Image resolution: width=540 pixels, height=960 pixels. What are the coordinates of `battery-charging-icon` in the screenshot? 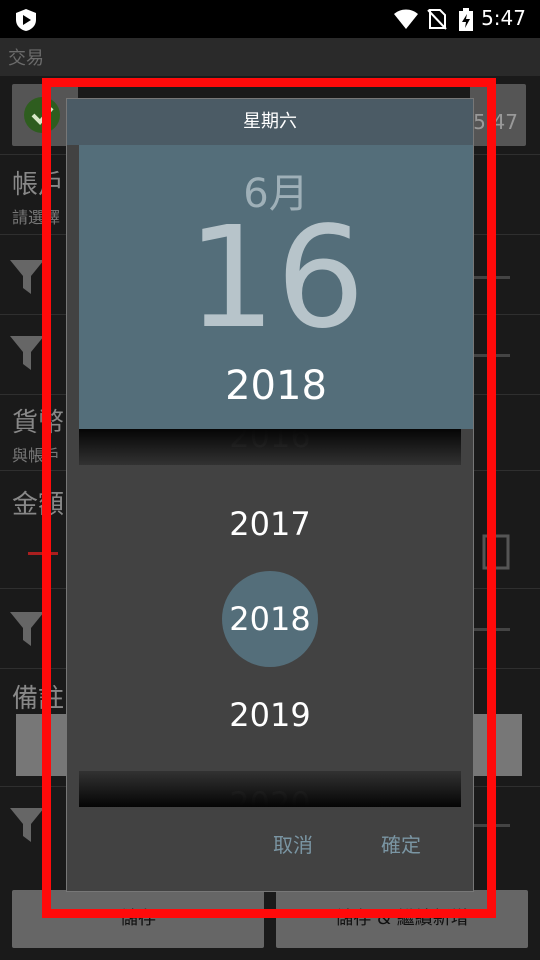 It's located at (466, 19).